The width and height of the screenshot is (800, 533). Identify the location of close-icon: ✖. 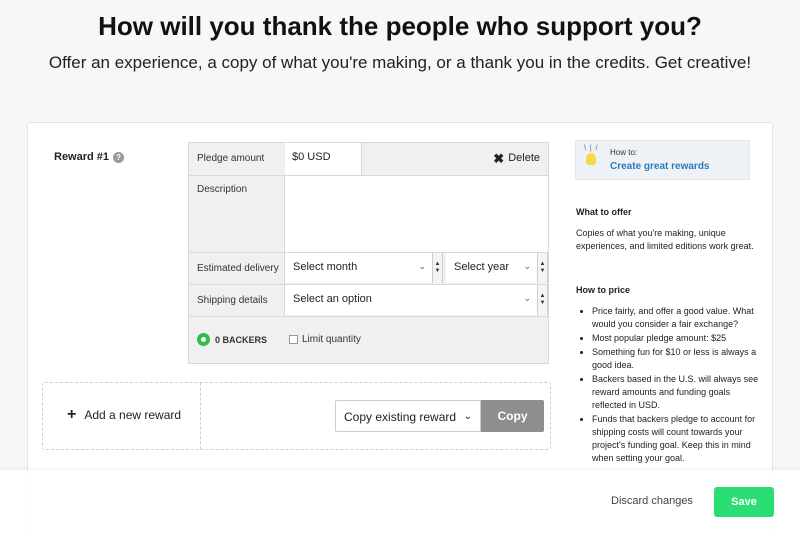
(499, 158).